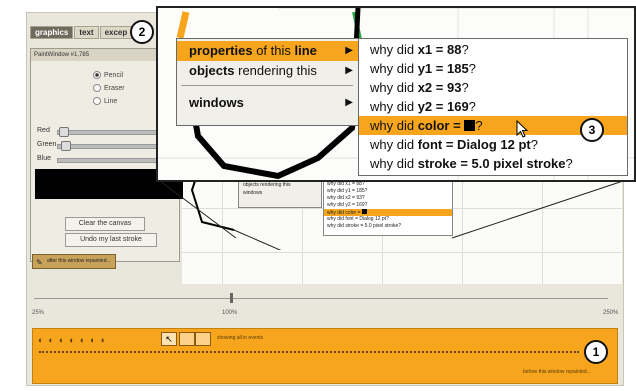 This screenshot has width=636, height=391. I want to click on submenu-item-y1: why did y1 = 185?, so click(493, 68).